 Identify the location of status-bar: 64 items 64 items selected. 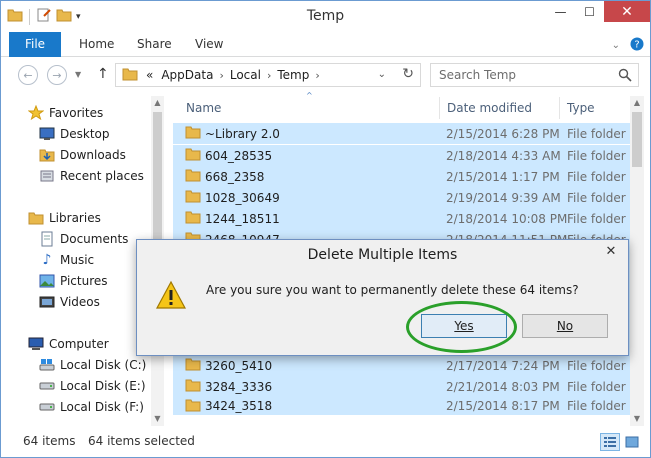
(325, 443).